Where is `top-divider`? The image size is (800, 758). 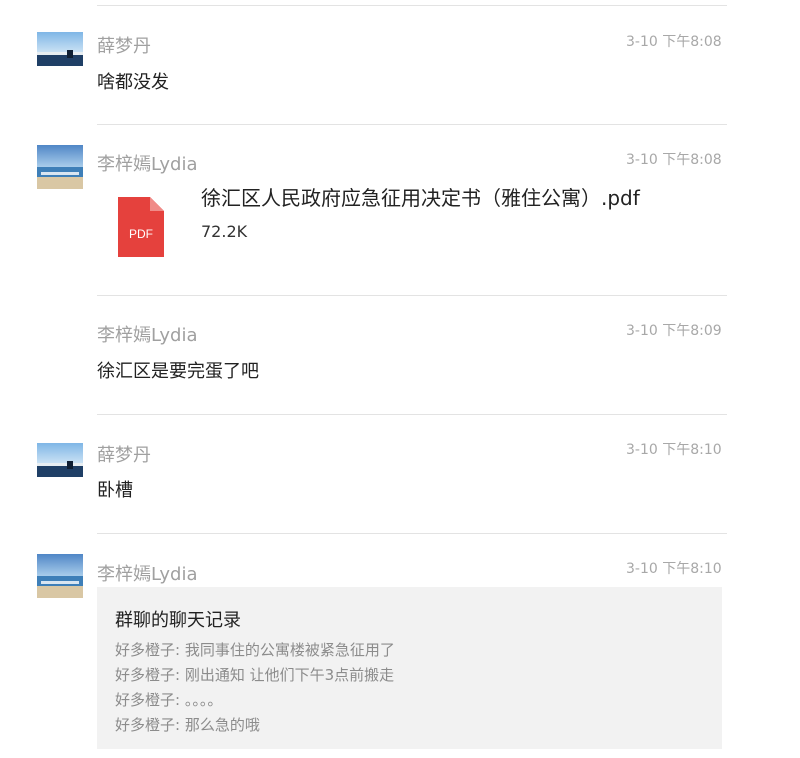
top-divider is located at coordinates (412, 5).